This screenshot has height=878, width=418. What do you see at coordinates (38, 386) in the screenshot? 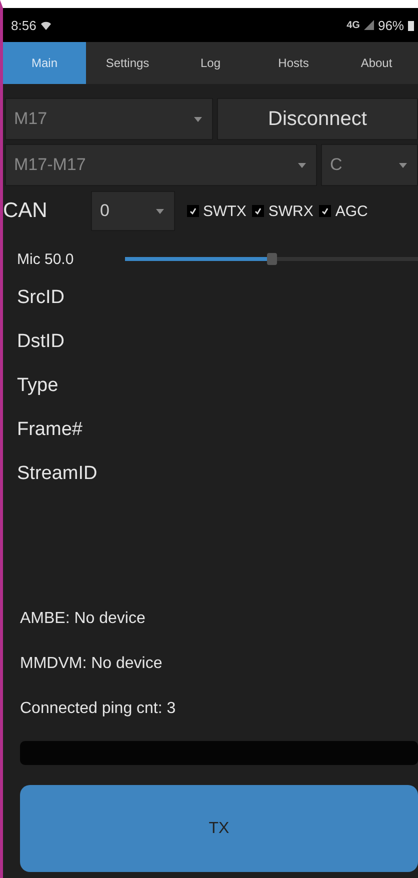
I see `field-label: Type` at bounding box center [38, 386].